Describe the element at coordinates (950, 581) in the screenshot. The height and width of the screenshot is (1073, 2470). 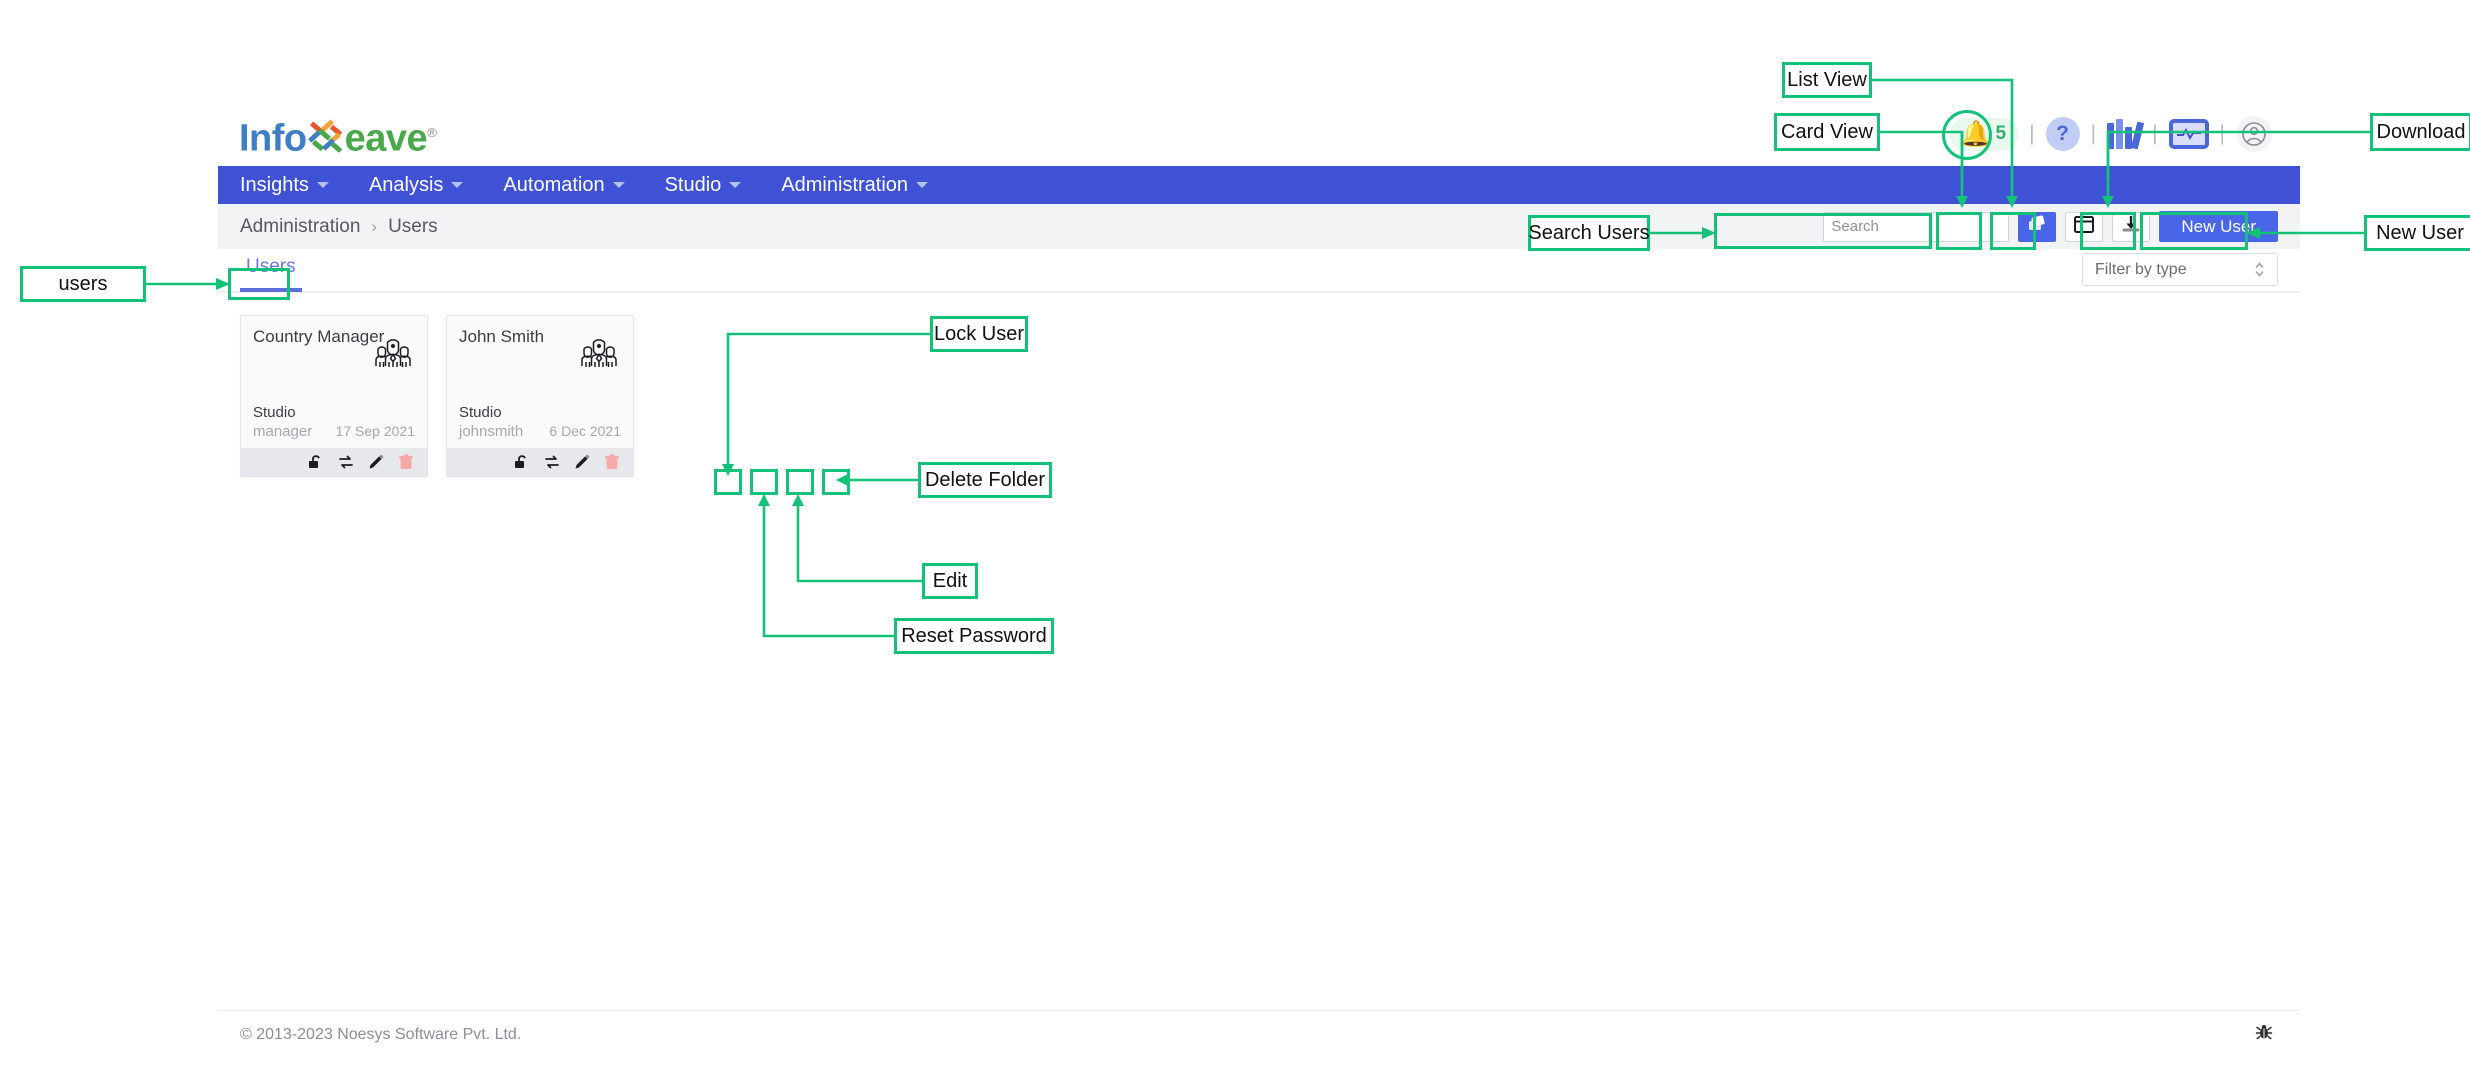
I see `annotation-edit: Edit` at that location.